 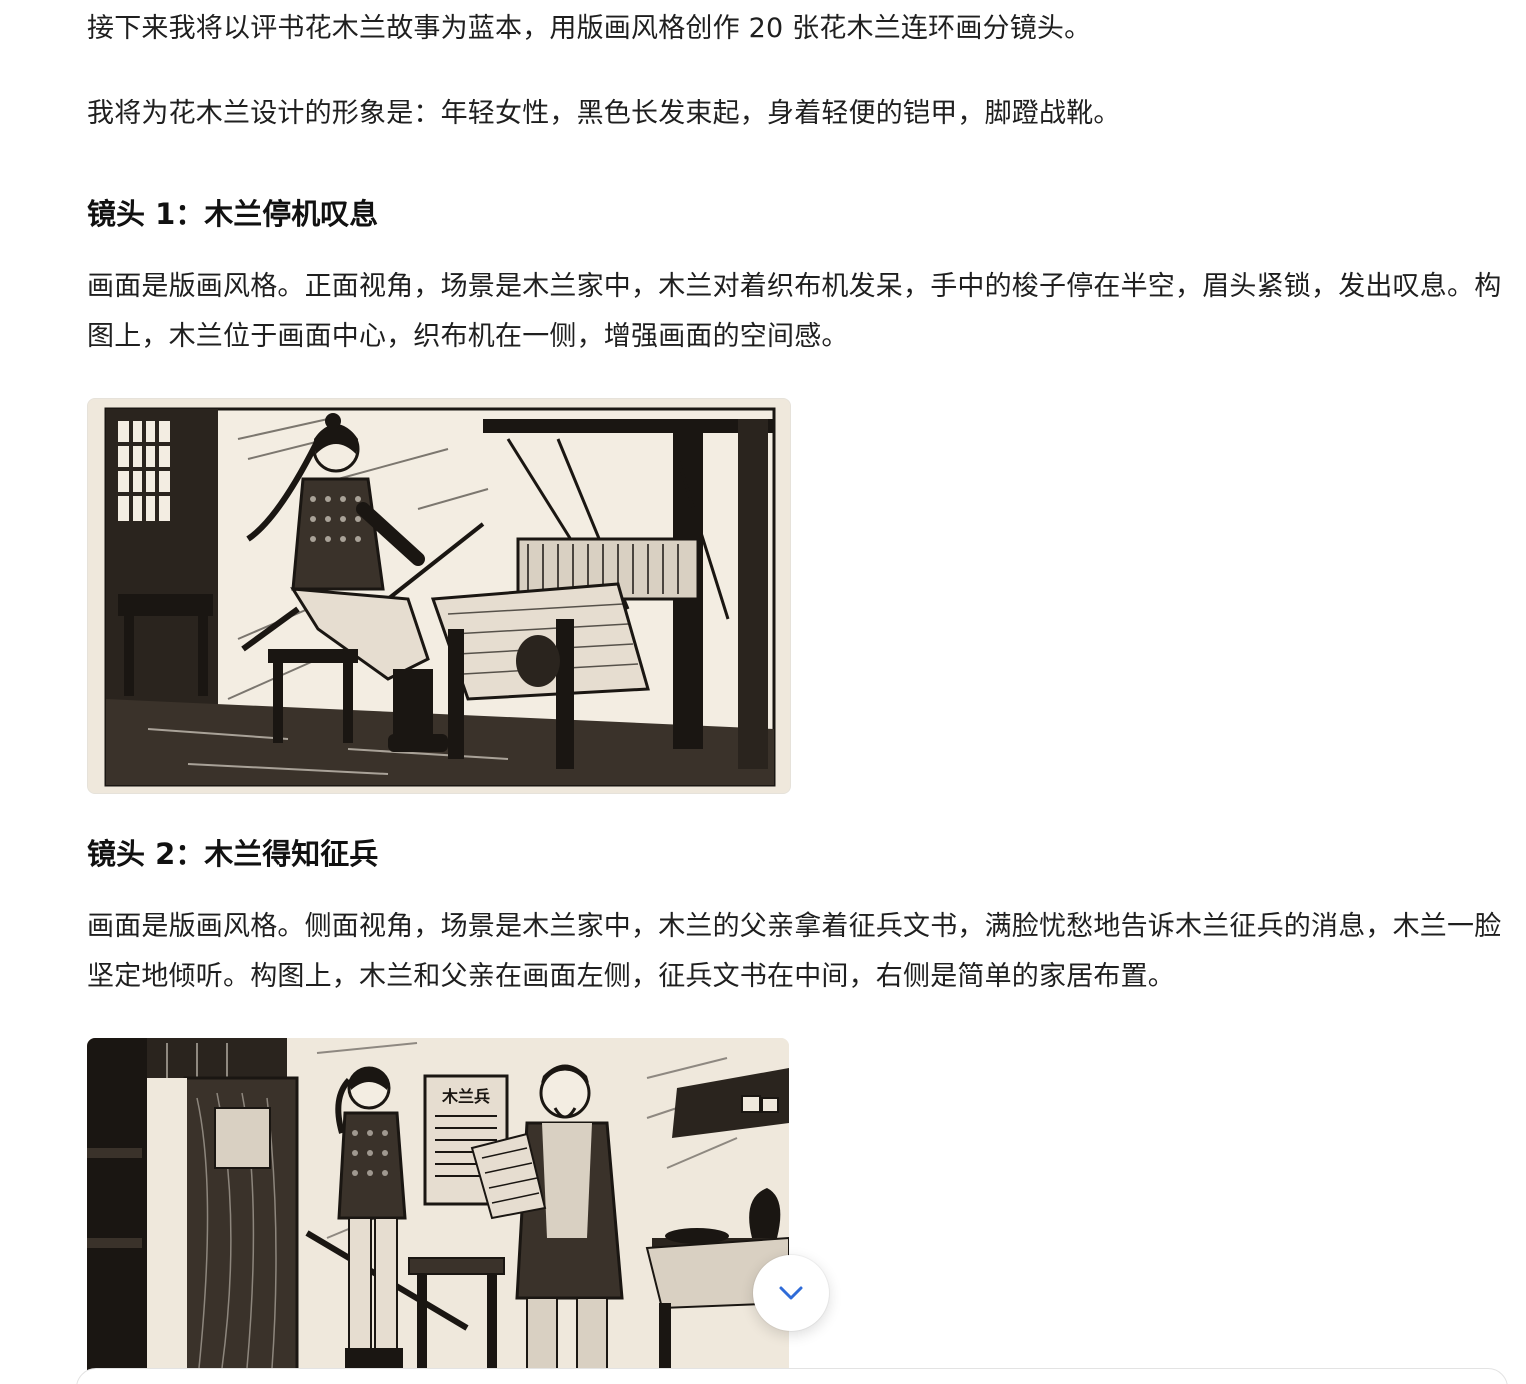 What do you see at coordinates (604, 113) in the screenshot?
I see `character-design-paragraph: 我将为花木兰设计的形象是：年轻女性，黑色长发束起，身着轻便的铠甲，脚蹬战靴。` at bounding box center [604, 113].